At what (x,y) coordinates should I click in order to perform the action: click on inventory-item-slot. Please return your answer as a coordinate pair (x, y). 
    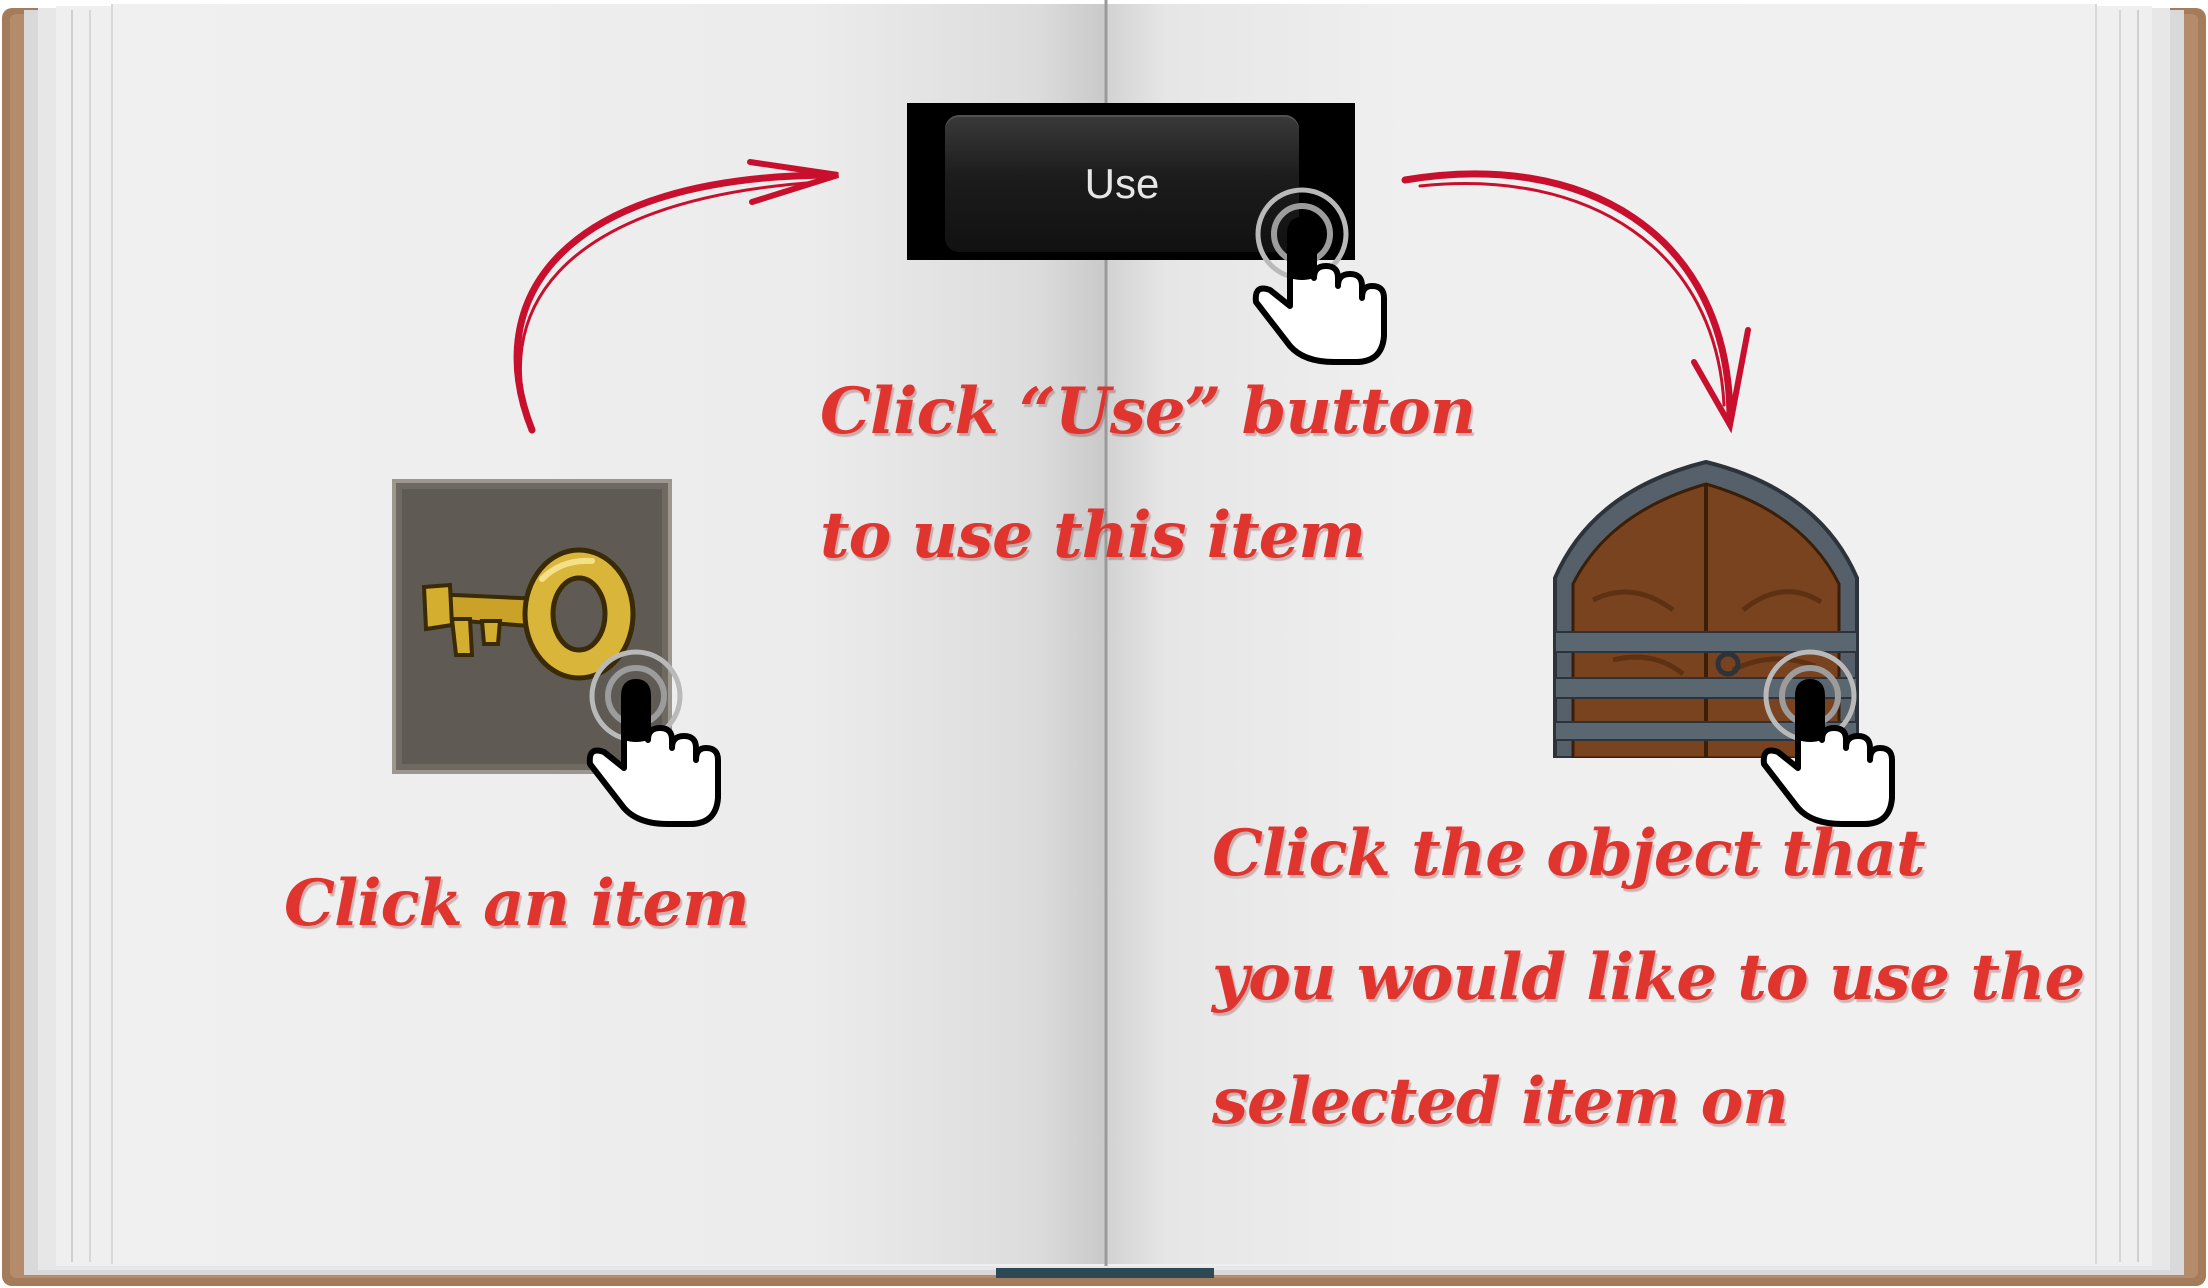
    Looking at the image, I should click on (532, 626).